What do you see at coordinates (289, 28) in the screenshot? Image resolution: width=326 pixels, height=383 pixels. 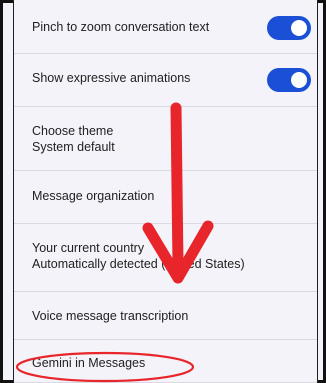 I see `pinch-to-zoom-toggle` at bounding box center [289, 28].